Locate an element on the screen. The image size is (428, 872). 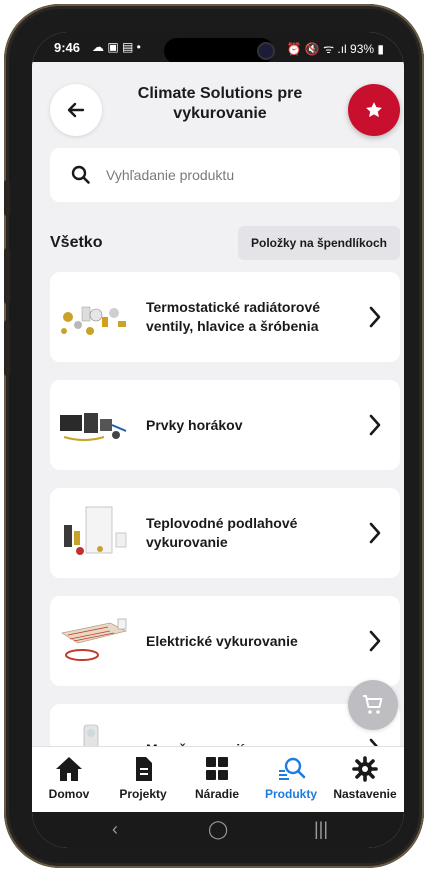
cart-button is located at coordinates (373, 705).